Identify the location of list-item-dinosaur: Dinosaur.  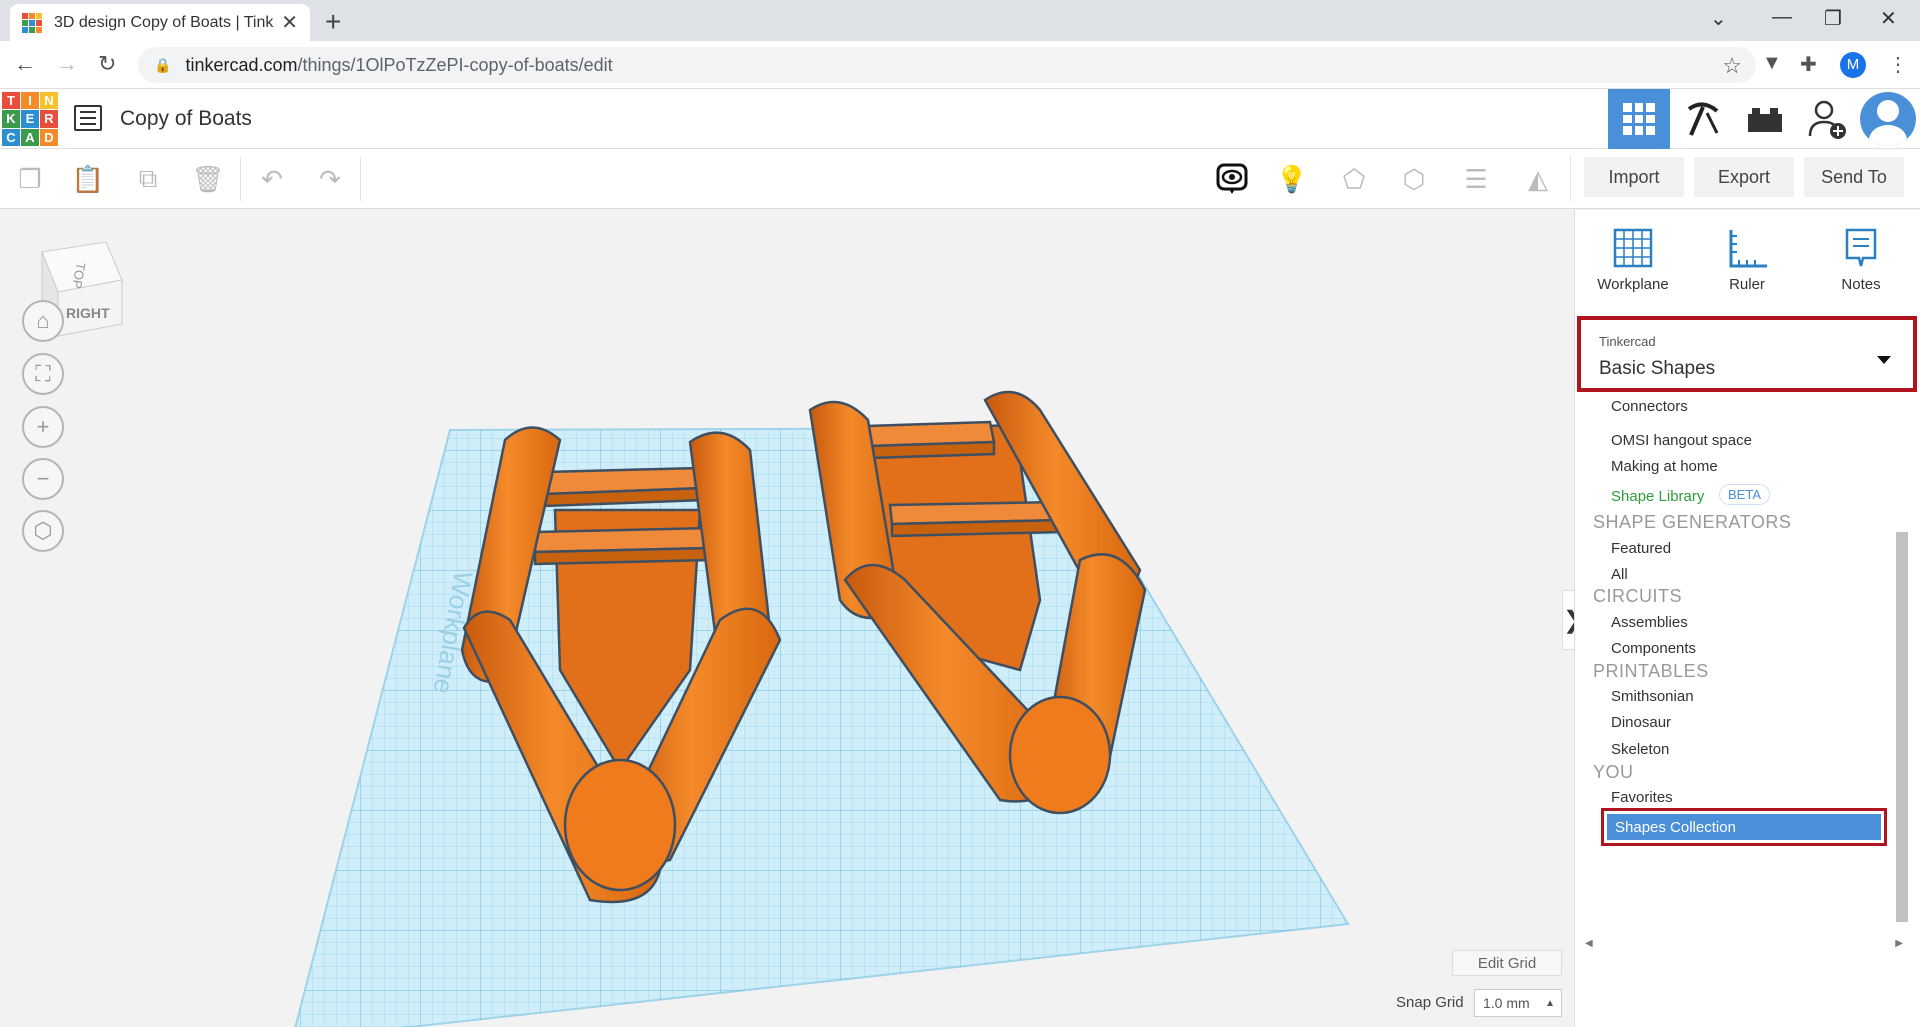
(1641, 722).